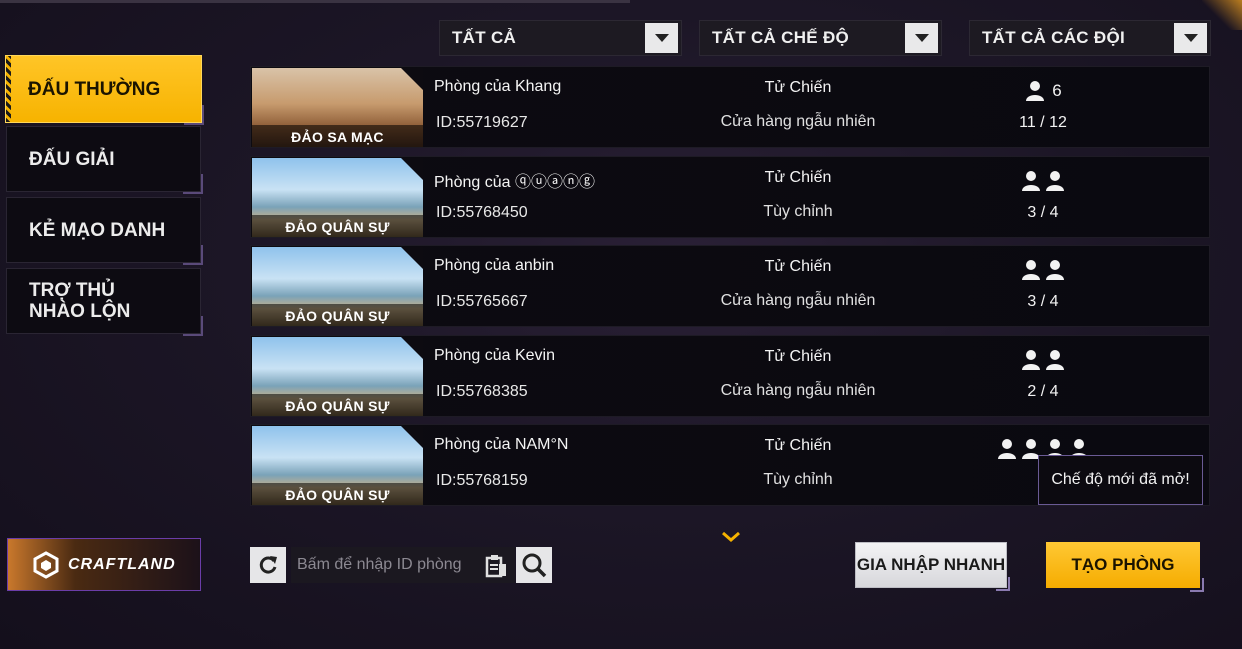  What do you see at coordinates (494, 355) in the screenshot?
I see `room-name: Phòng của Kevin` at bounding box center [494, 355].